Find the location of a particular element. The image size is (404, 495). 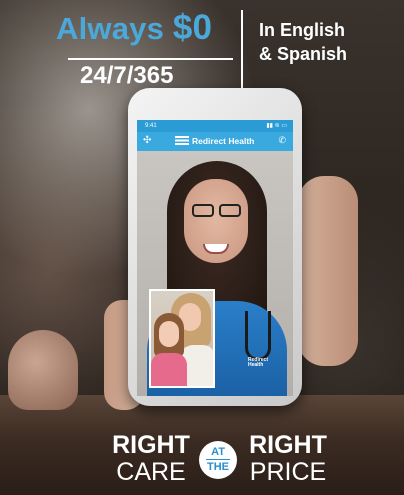

tagline-right: RIGHT PRICE is located at coordinates (288, 459).